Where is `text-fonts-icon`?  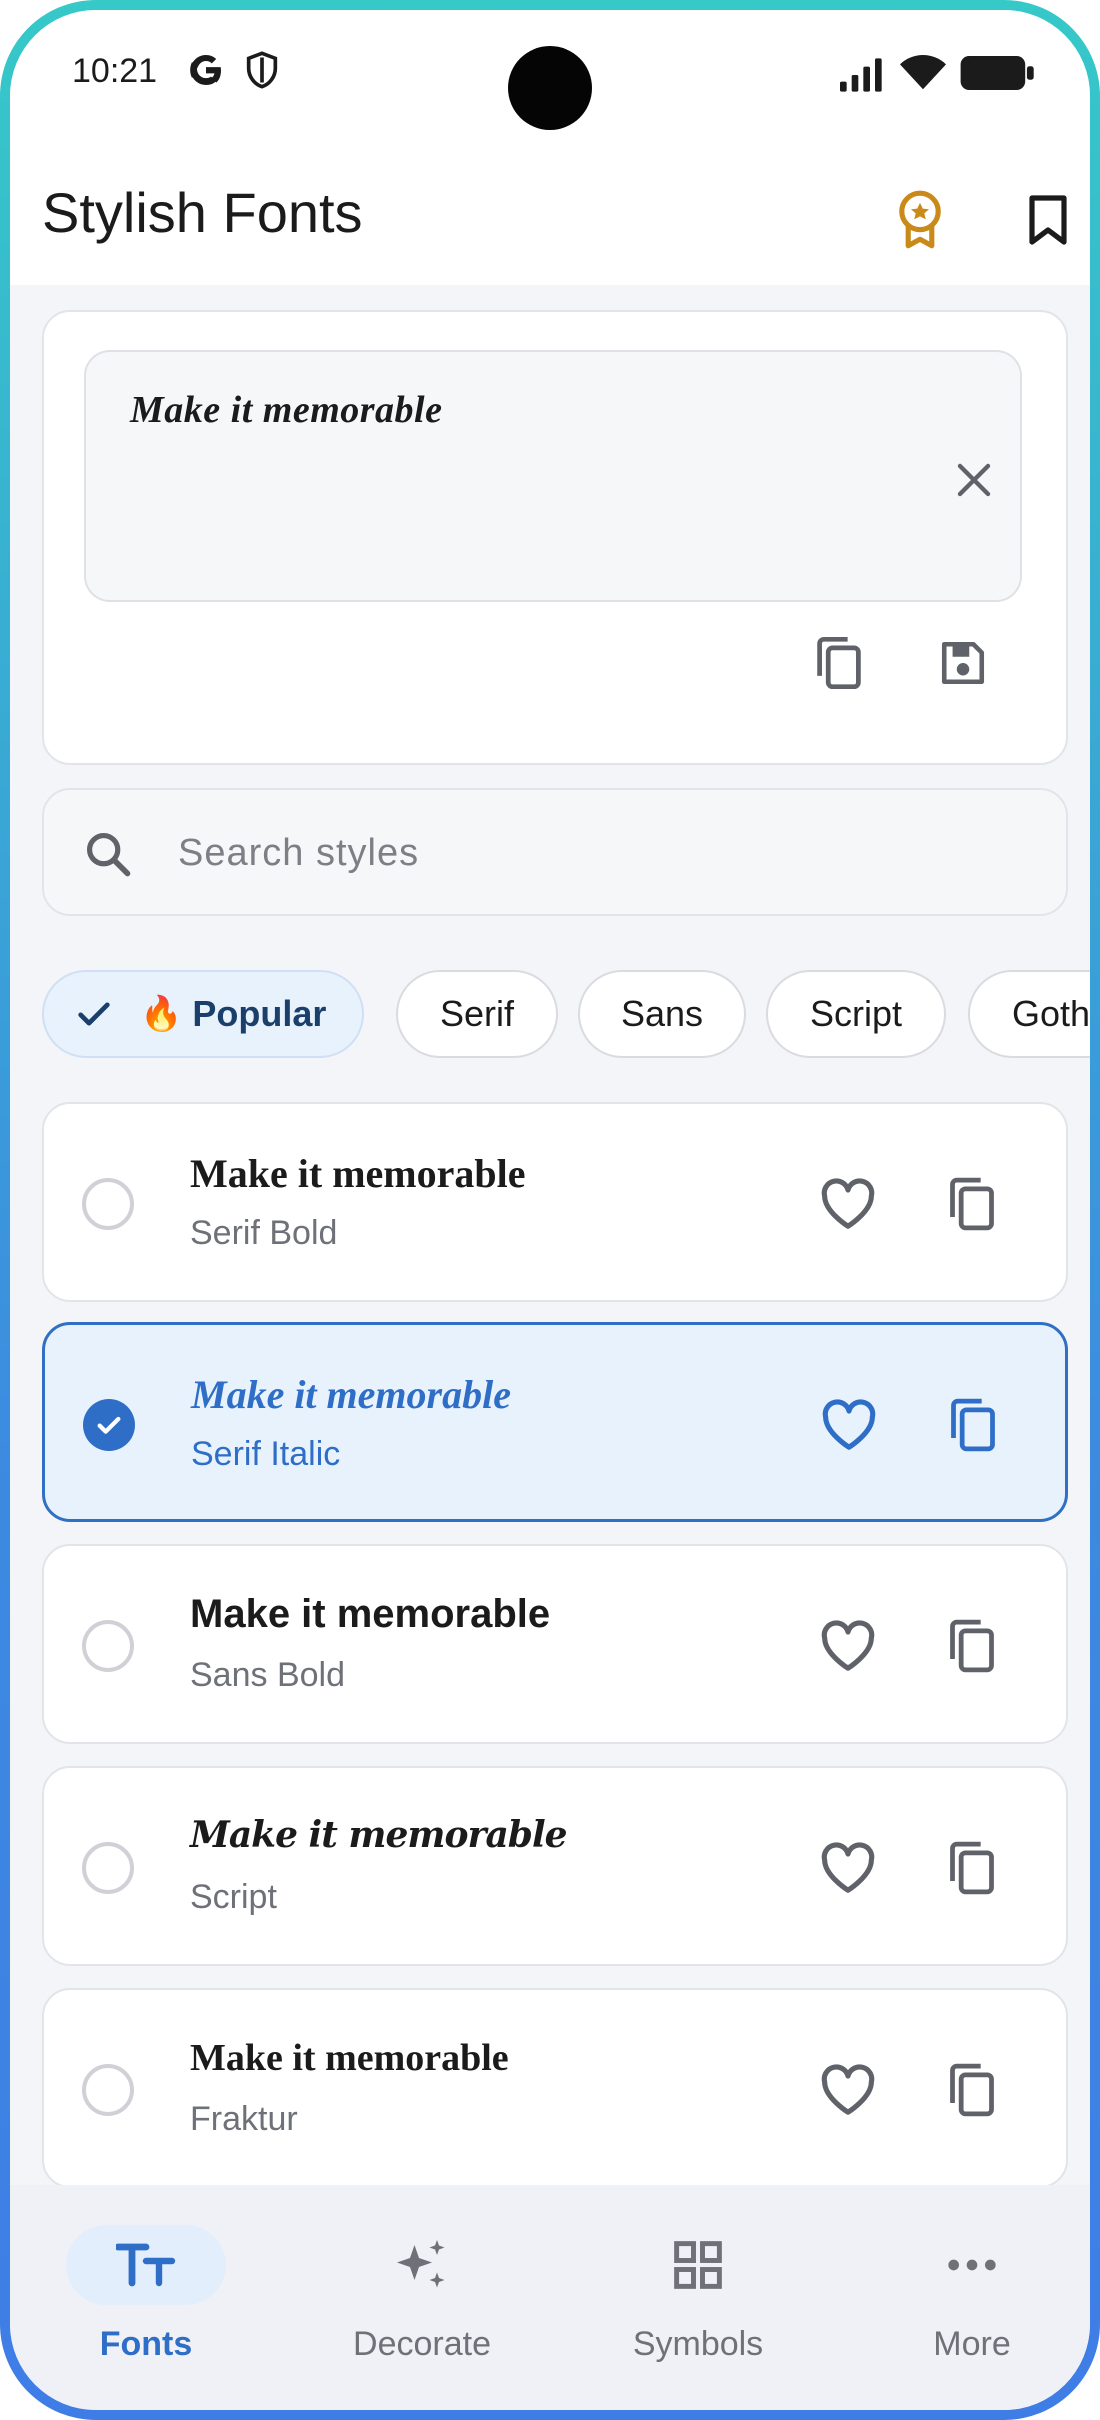
text-fonts-icon is located at coordinates (146, 2265).